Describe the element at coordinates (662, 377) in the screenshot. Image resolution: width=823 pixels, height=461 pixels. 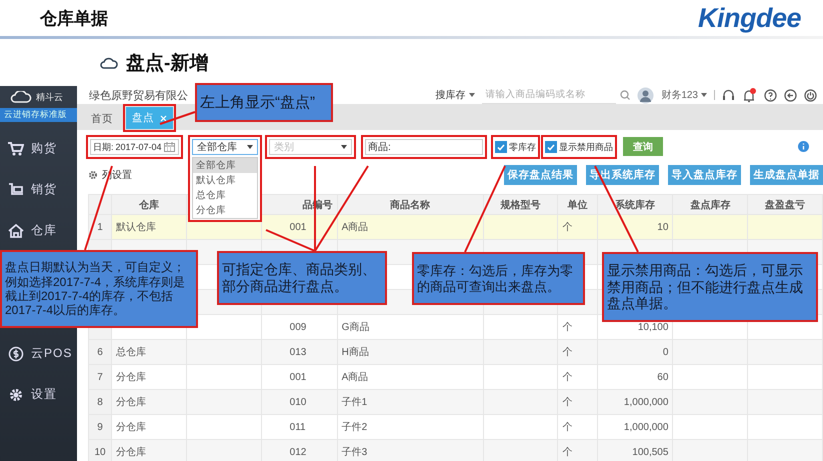
I see `table-cell: 60` at that location.